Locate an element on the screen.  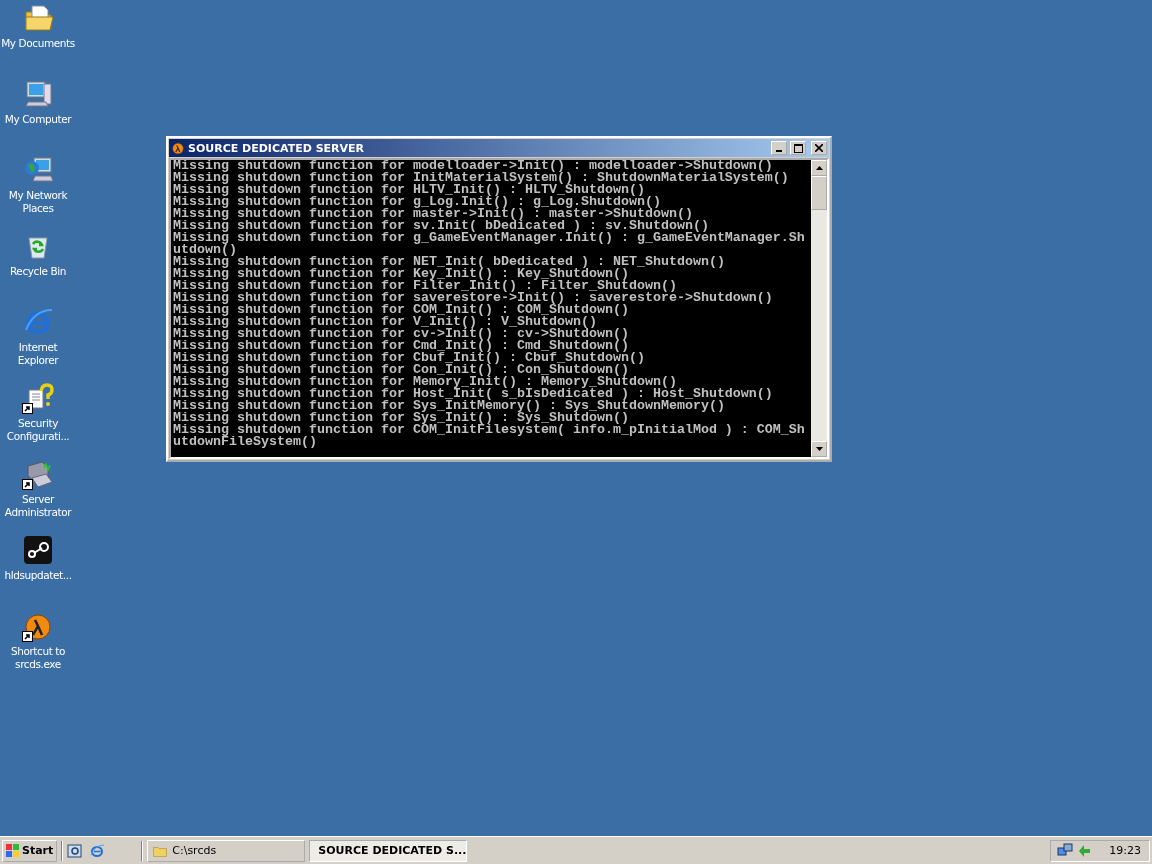
browser-icon is located at coordinates (97, 850).